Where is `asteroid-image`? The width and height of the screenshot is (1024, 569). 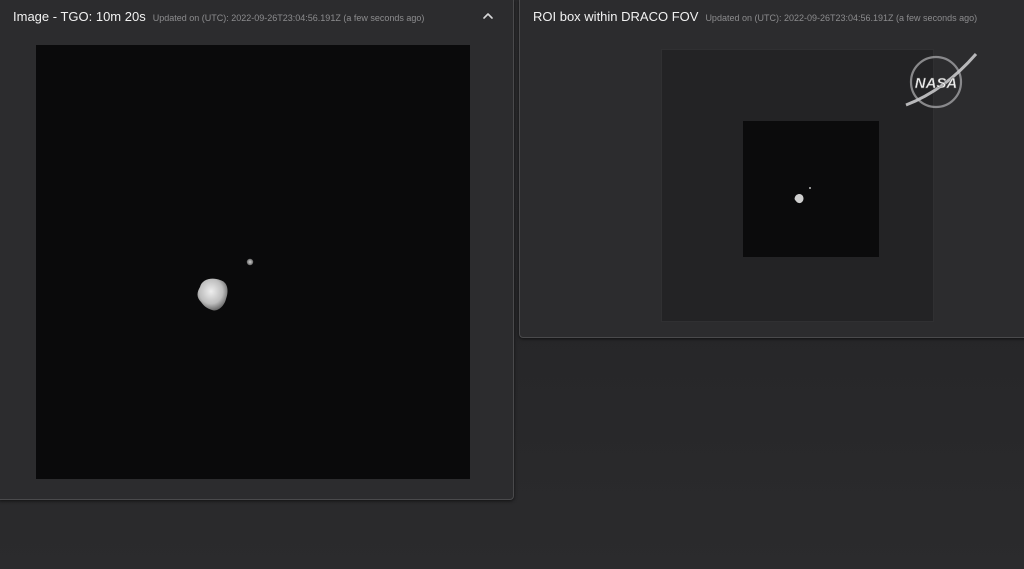 asteroid-image is located at coordinates (225, 284).